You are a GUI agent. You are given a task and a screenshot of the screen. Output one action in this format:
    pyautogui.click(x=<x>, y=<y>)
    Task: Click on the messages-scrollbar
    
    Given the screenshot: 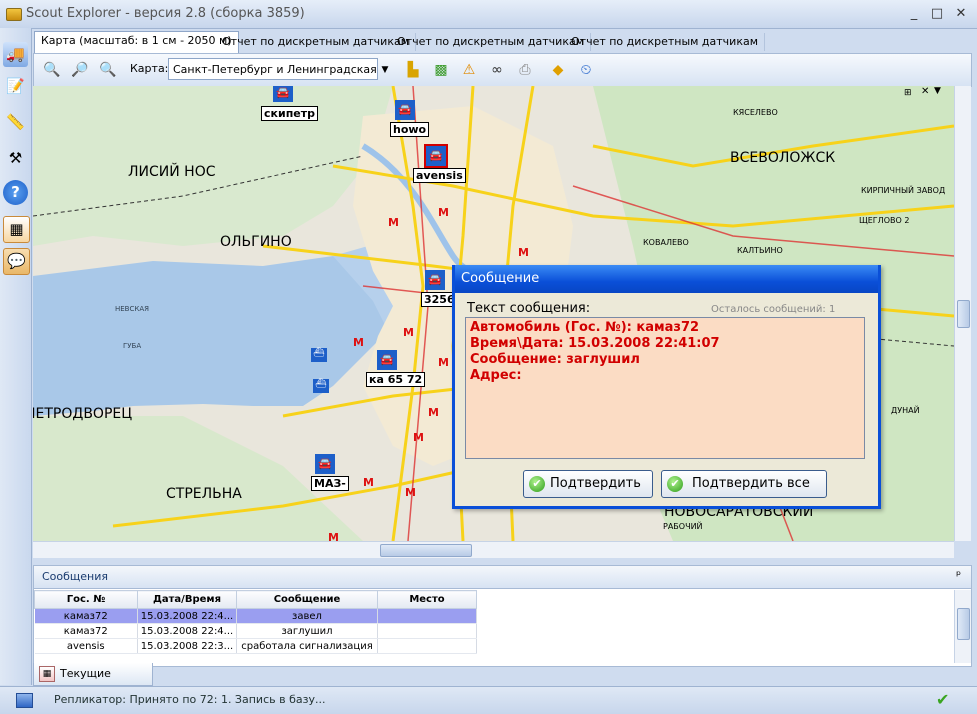 What is the action you would take?
    pyautogui.click(x=962, y=626)
    